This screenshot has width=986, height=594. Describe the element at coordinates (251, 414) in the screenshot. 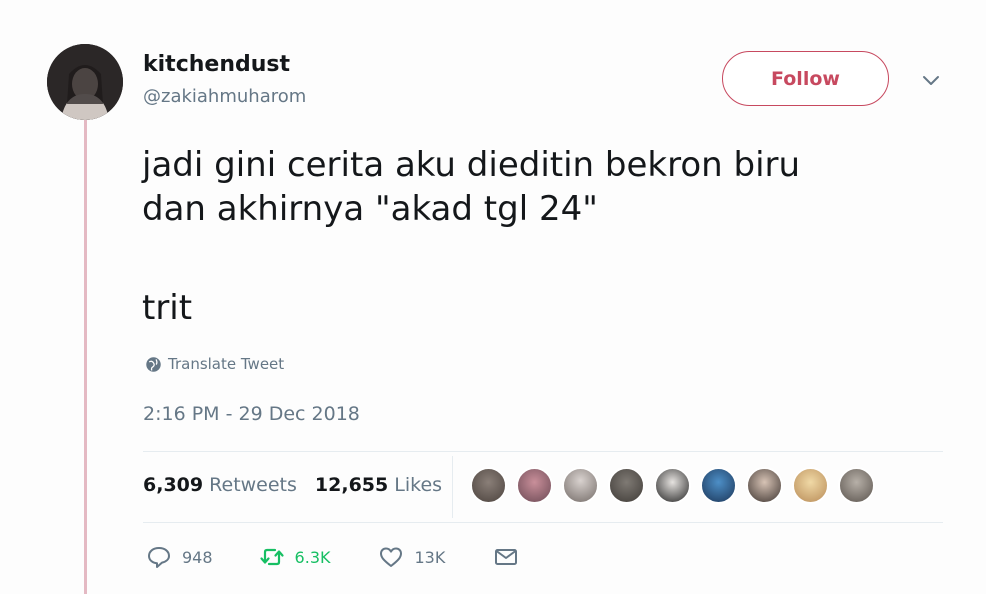

I see `tweet-timestamp: 2:16 PM - 29 Dec 2018` at that location.